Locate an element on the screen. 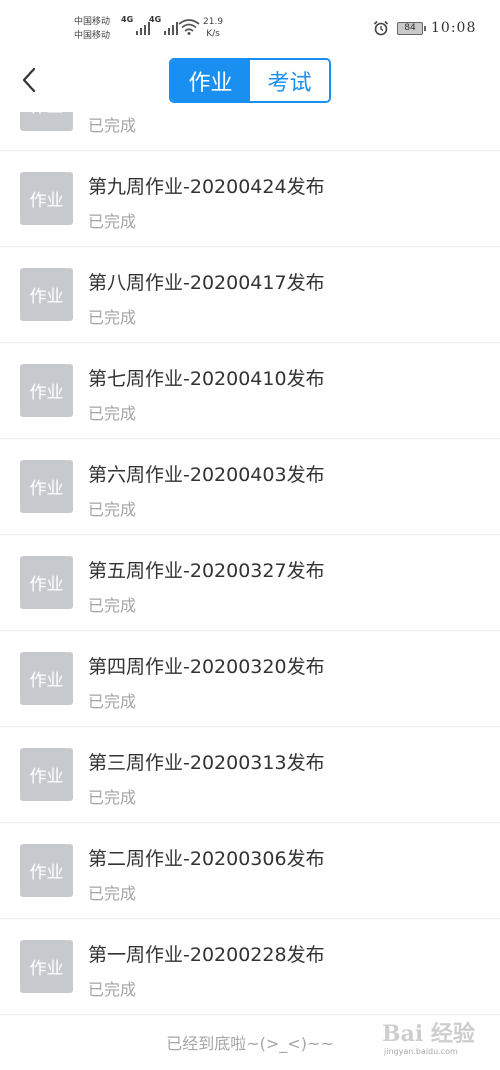  tab-exam: 考试 is located at coordinates (289, 80).